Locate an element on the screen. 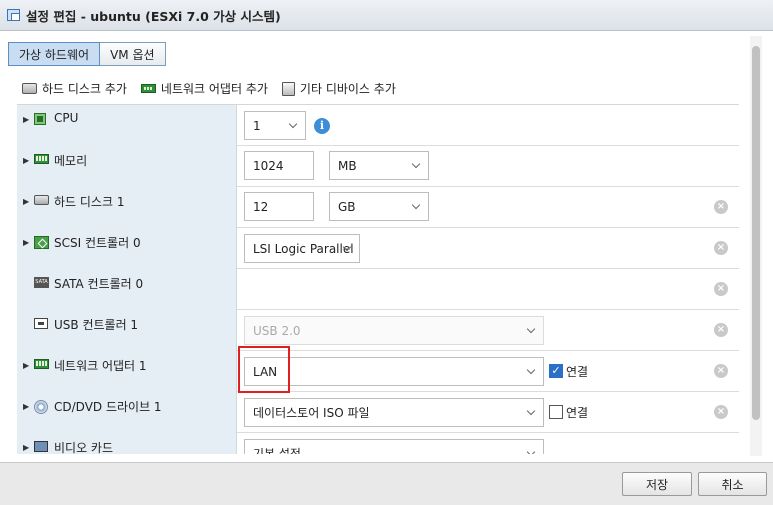 This screenshot has width=773, height=505. disk-unit-select: GB is located at coordinates (379, 206).